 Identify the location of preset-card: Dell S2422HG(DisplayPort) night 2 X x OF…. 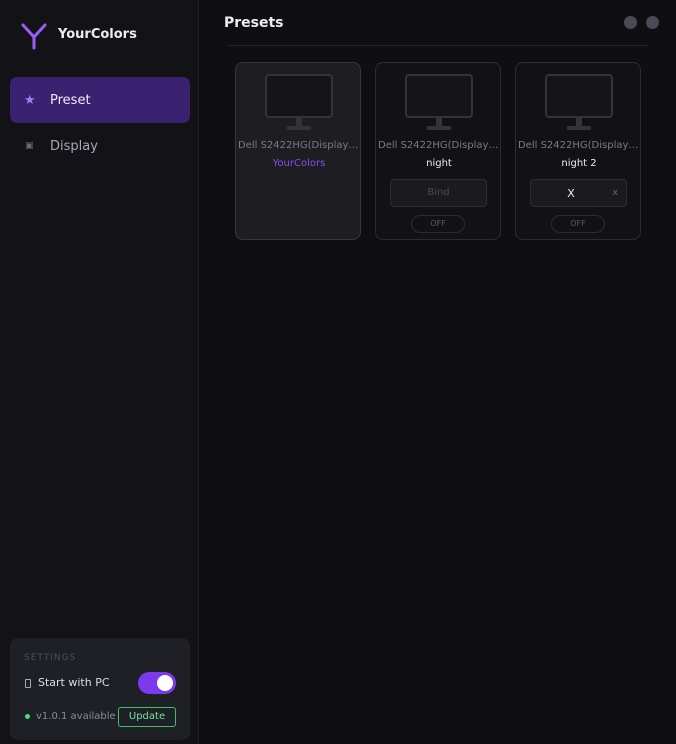
(578, 151).